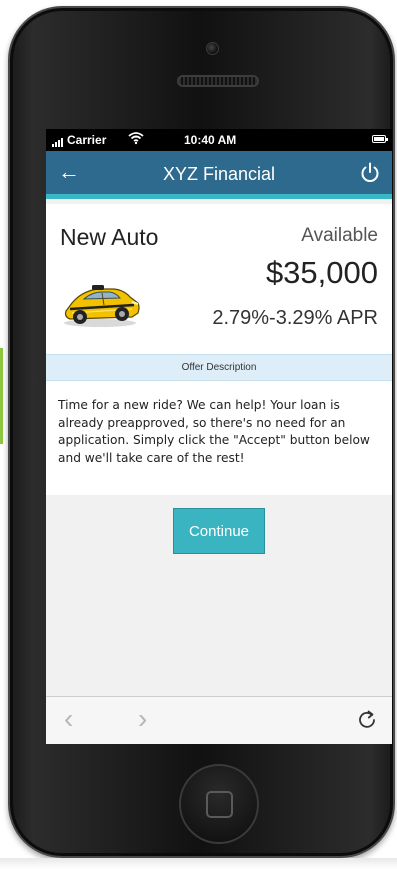 This screenshot has height=869, width=397. Describe the element at coordinates (218, 81) in the screenshot. I see `earpiece-speaker` at that location.